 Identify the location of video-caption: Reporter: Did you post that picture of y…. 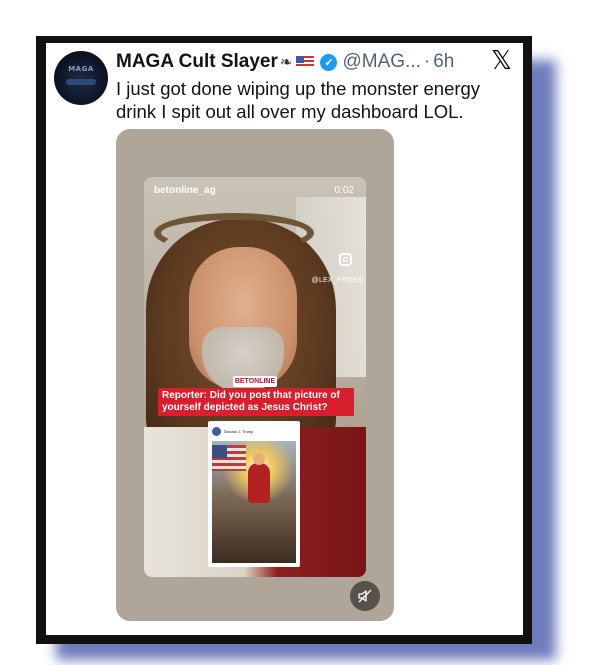
(256, 402).